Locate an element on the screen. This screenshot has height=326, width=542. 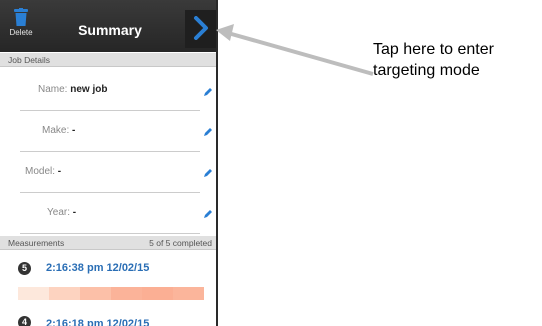
annotation-line-1: Tap here to enter is located at coordinates (433, 49).